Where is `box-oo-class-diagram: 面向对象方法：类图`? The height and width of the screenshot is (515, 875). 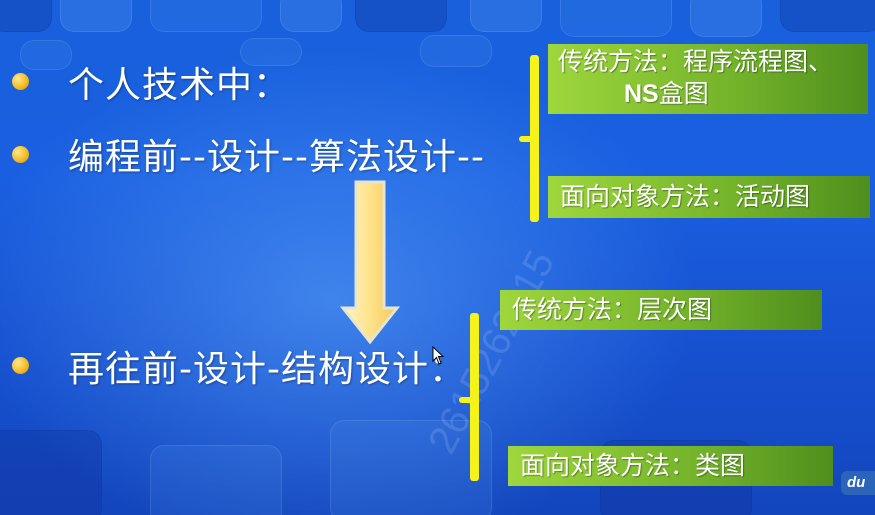
box-oo-class-diagram: 面向对象方法：类图 is located at coordinates (670, 466).